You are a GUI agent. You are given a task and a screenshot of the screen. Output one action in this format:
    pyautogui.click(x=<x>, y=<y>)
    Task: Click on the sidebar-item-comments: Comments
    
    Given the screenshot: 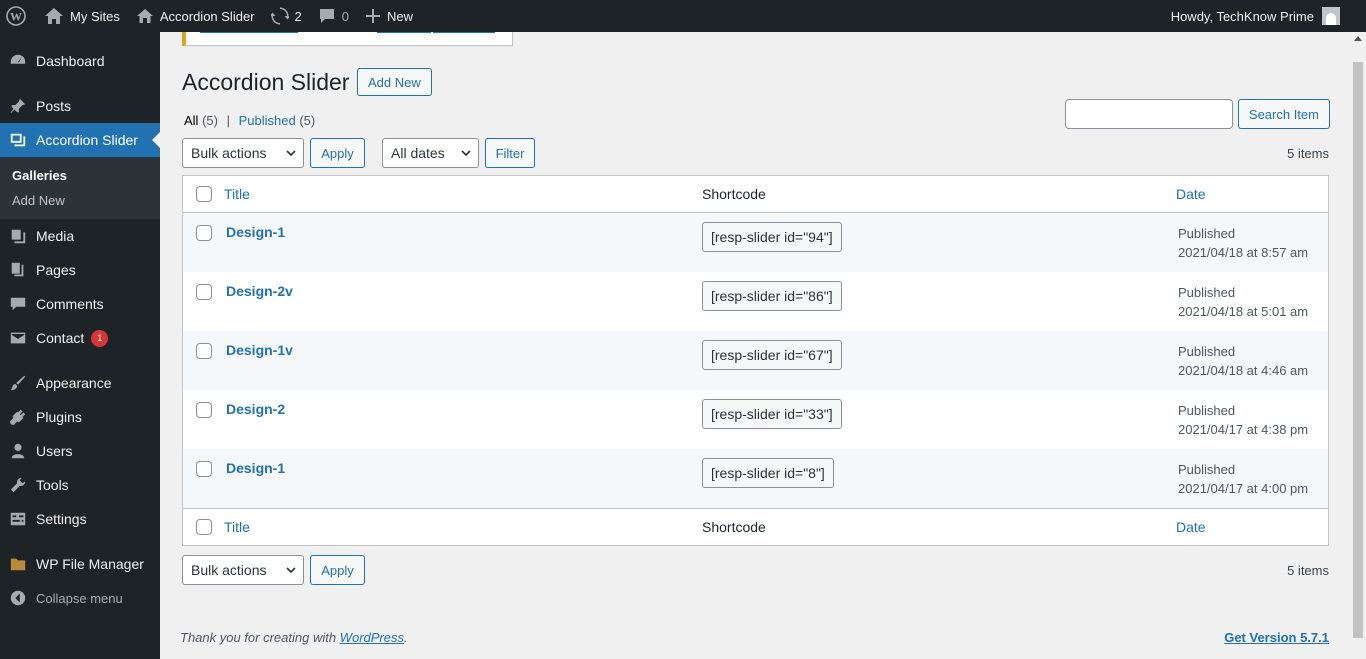 What is the action you would take?
    pyautogui.click(x=80, y=304)
    